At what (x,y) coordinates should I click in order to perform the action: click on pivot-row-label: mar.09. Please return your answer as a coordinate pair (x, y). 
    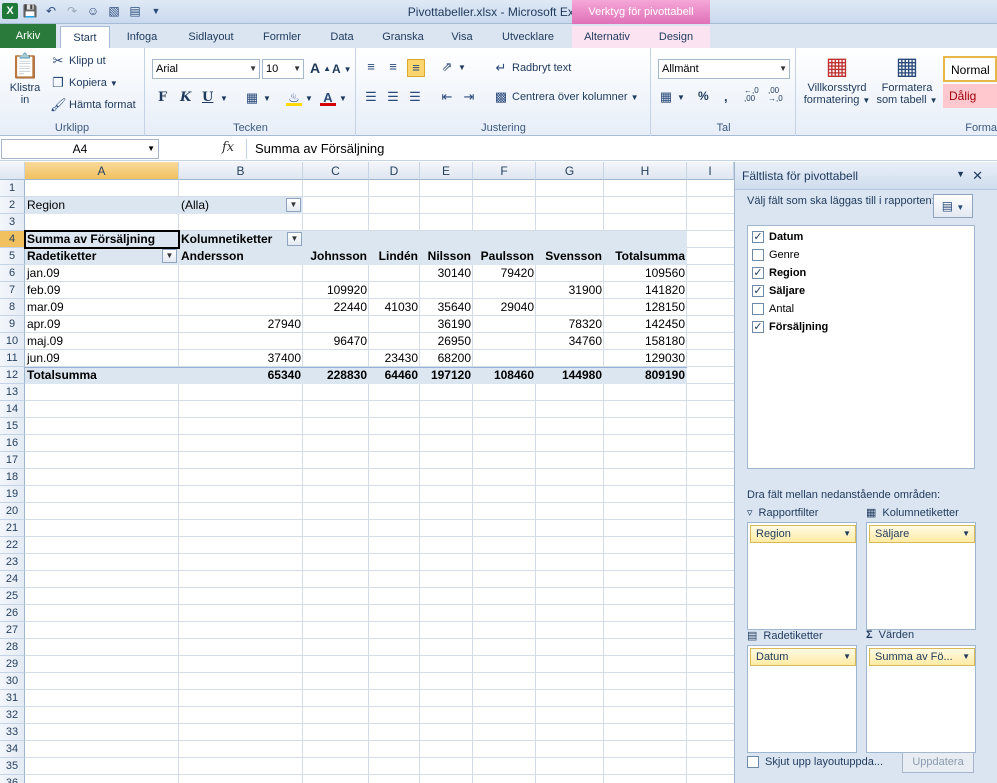
    Looking at the image, I should click on (102, 307).